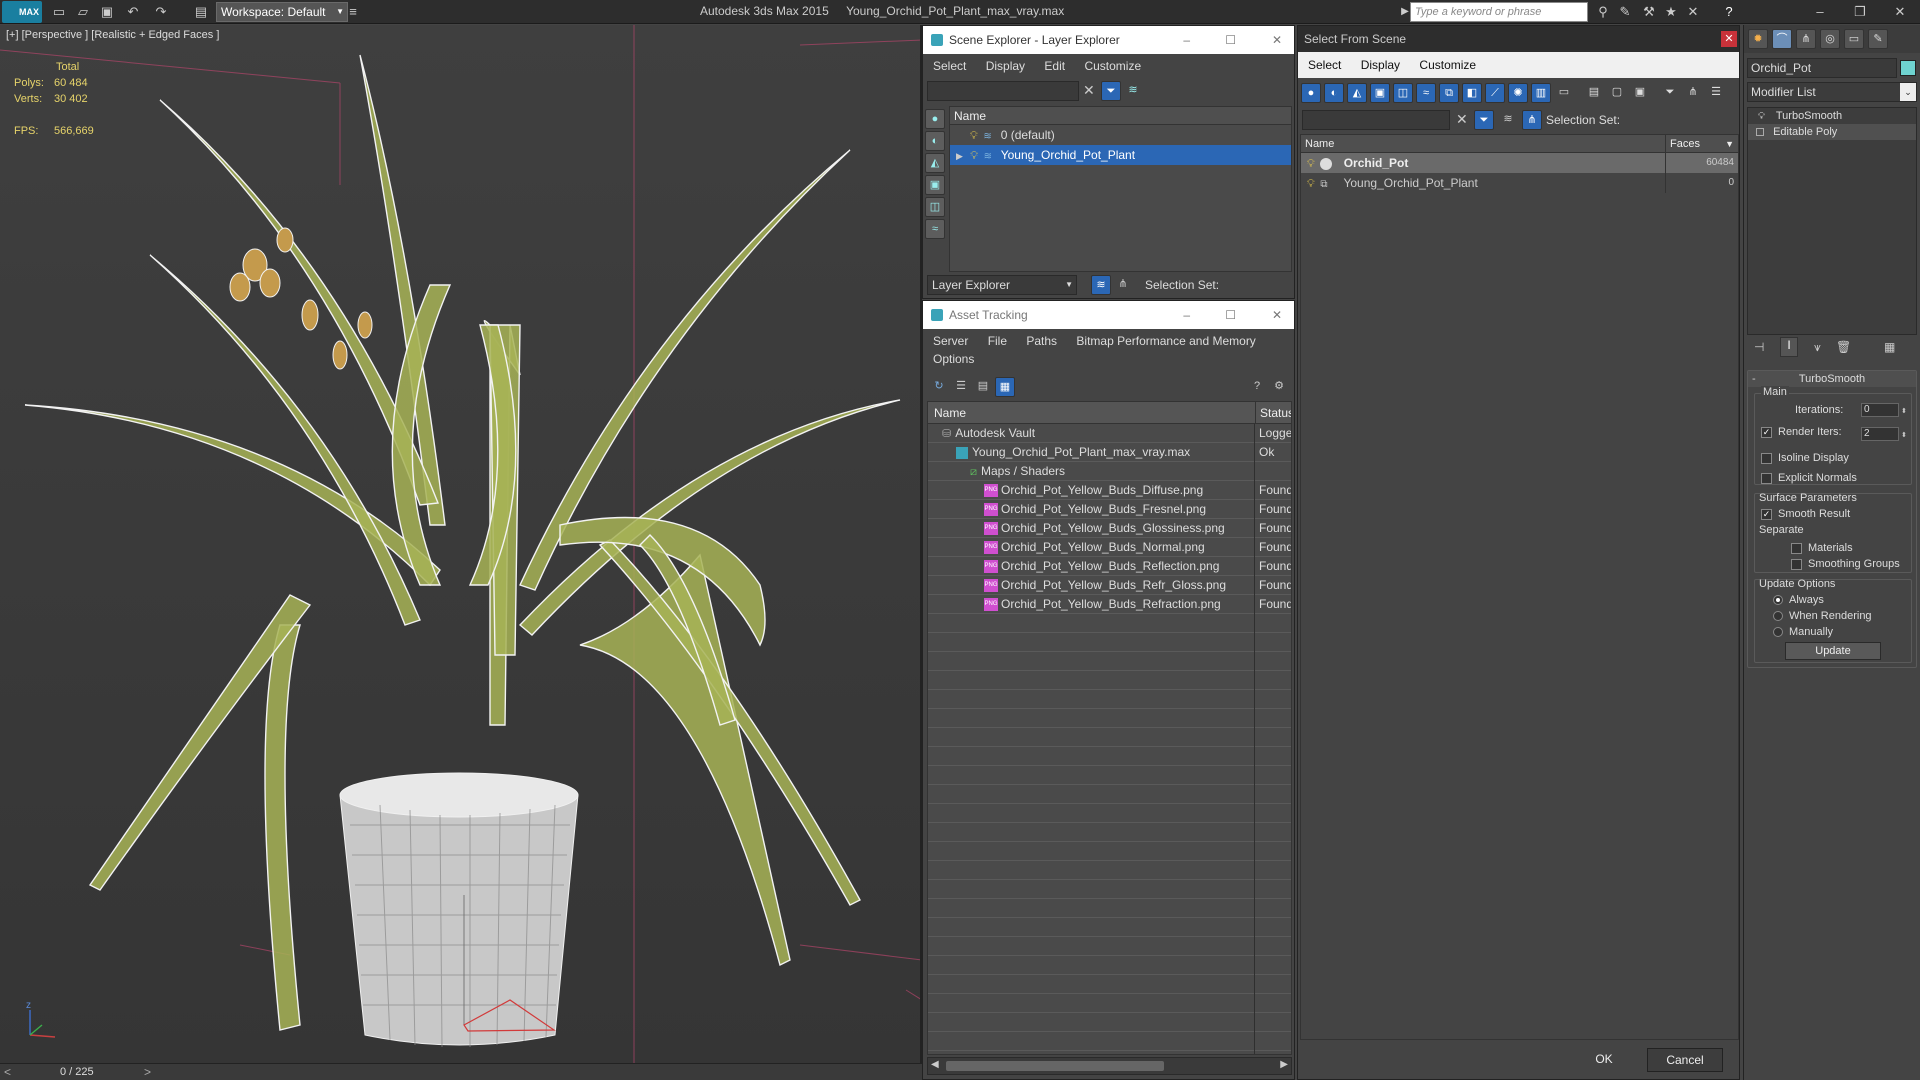 The width and height of the screenshot is (1920, 1080). Describe the element at coordinates (1685, 1060) in the screenshot. I see `cancel-button: Cancel` at that location.